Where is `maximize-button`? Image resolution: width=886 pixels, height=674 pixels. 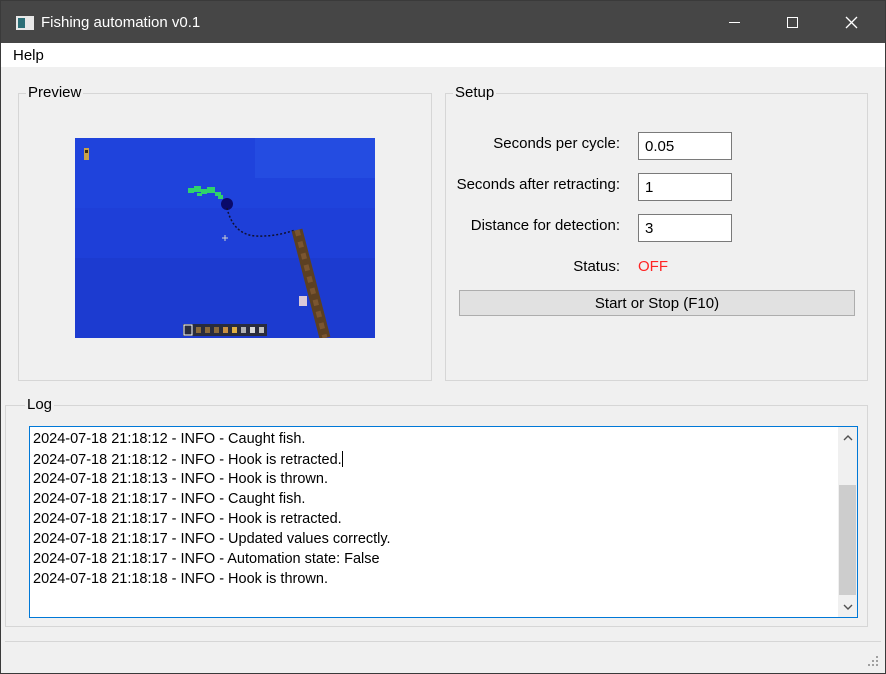
maximize-button is located at coordinates (792, 22).